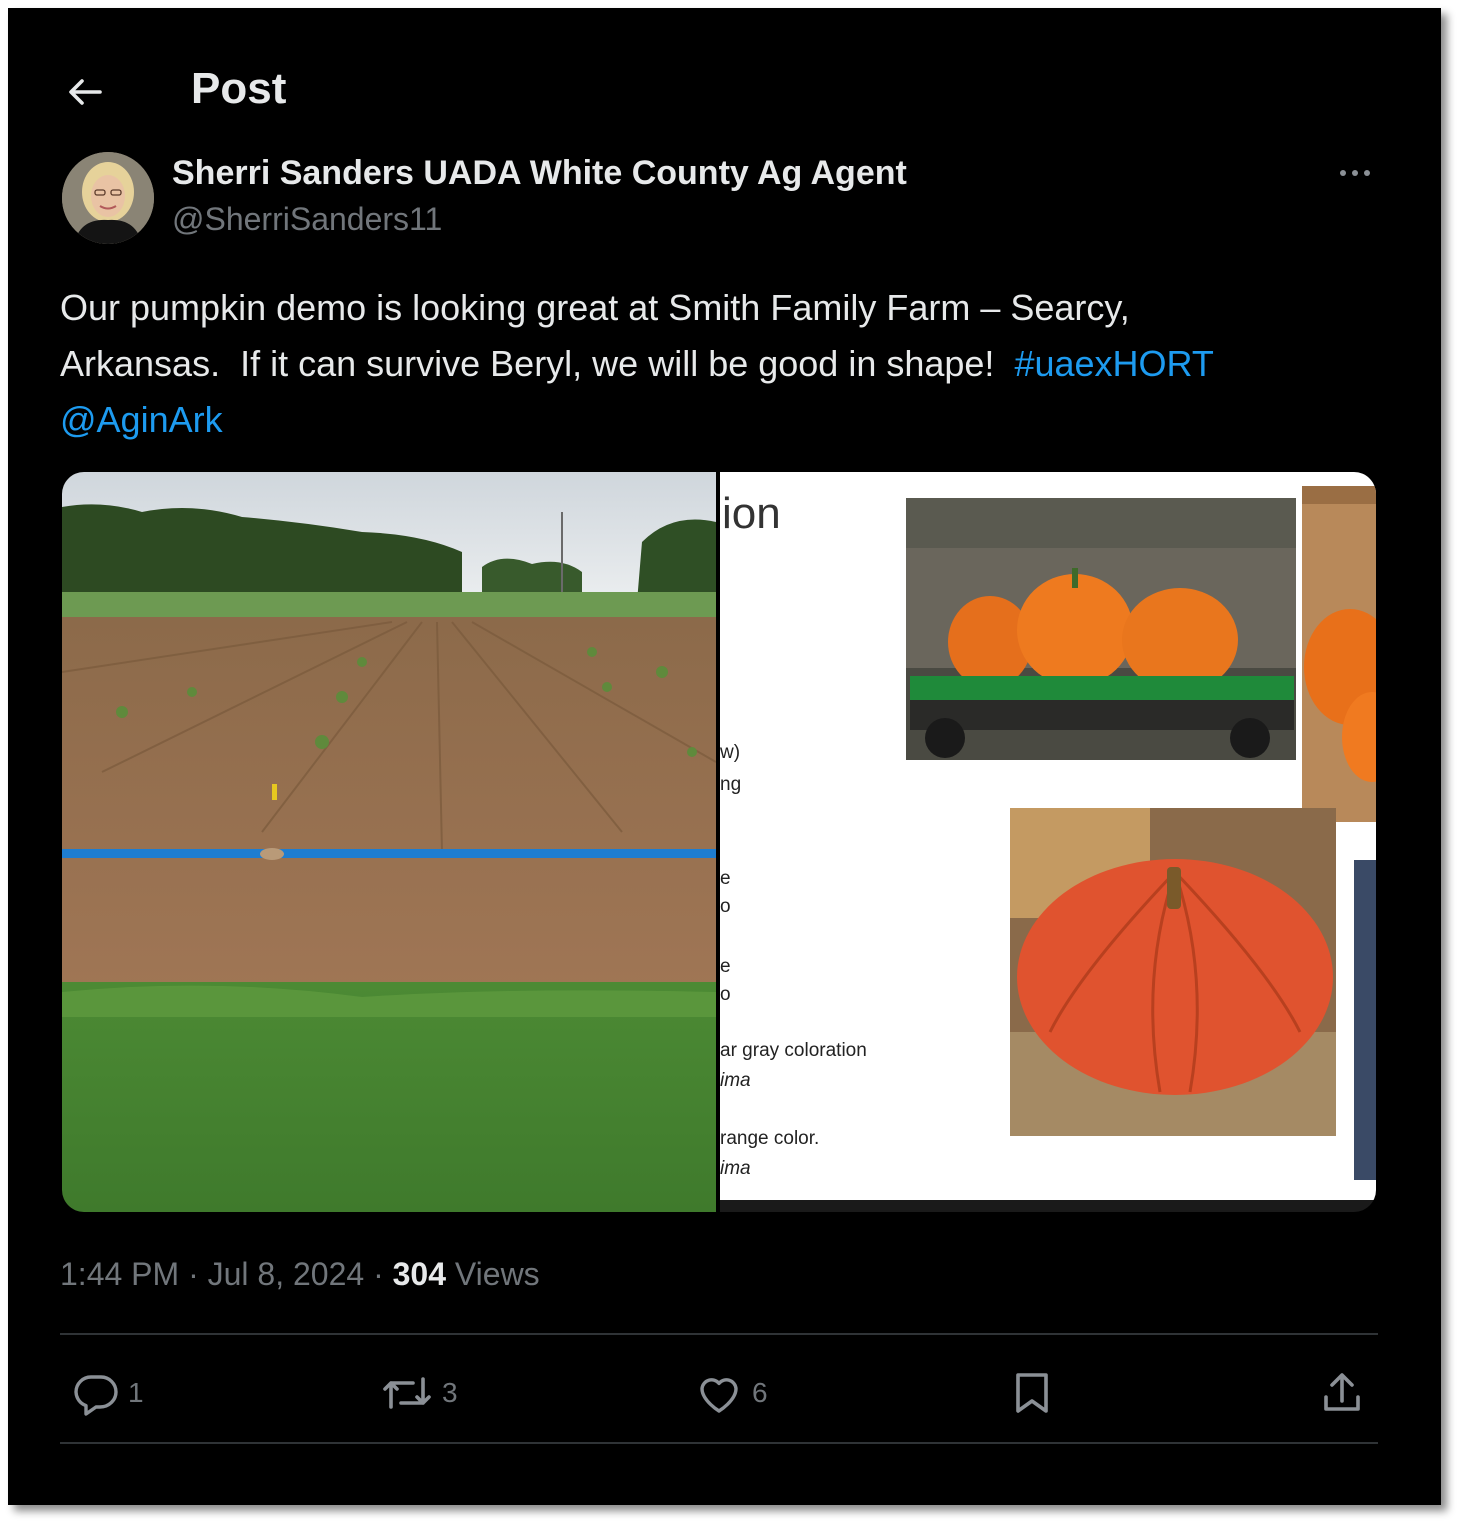 The width and height of the screenshot is (1472, 1537). I want to click on slide-text-8: ima, so click(735, 1080).